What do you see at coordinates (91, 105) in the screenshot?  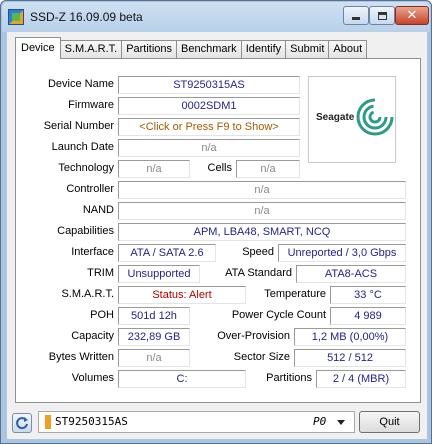 I see `firmware-label: Firmware` at bounding box center [91, 105].